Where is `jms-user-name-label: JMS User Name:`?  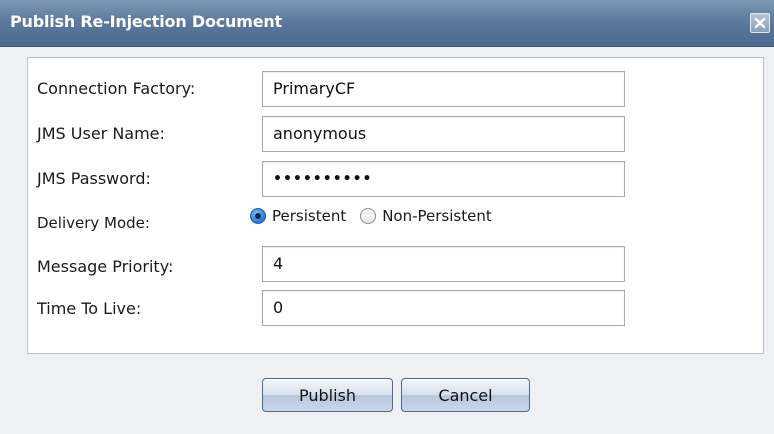
jms-user-name-label: JMS User Name: is located at coordinates (101, 133).